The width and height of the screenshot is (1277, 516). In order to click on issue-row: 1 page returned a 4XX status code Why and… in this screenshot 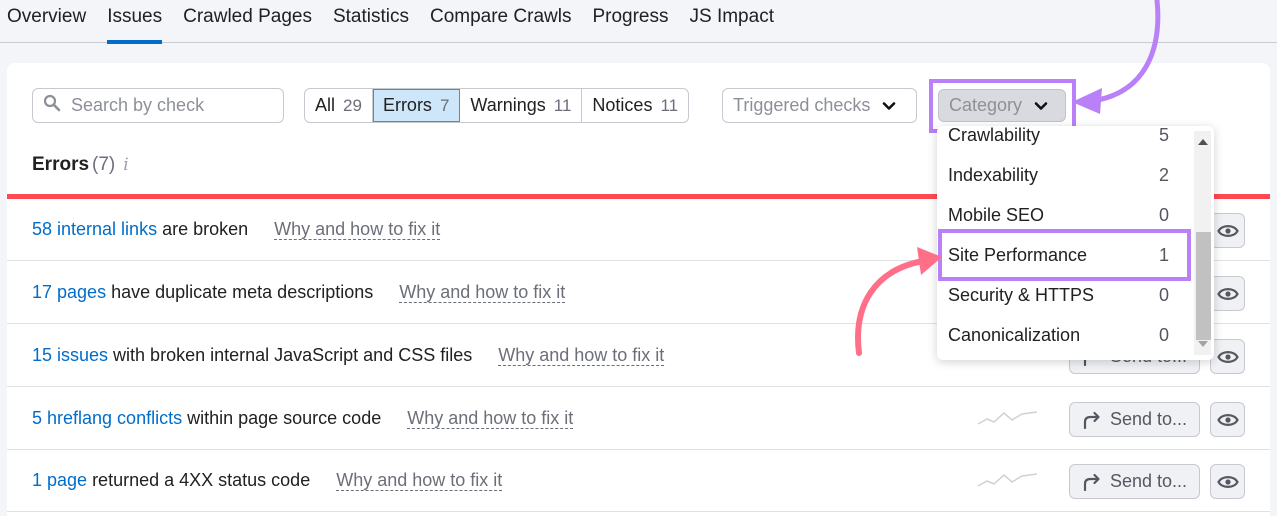, I will do `click(638, 481)`.